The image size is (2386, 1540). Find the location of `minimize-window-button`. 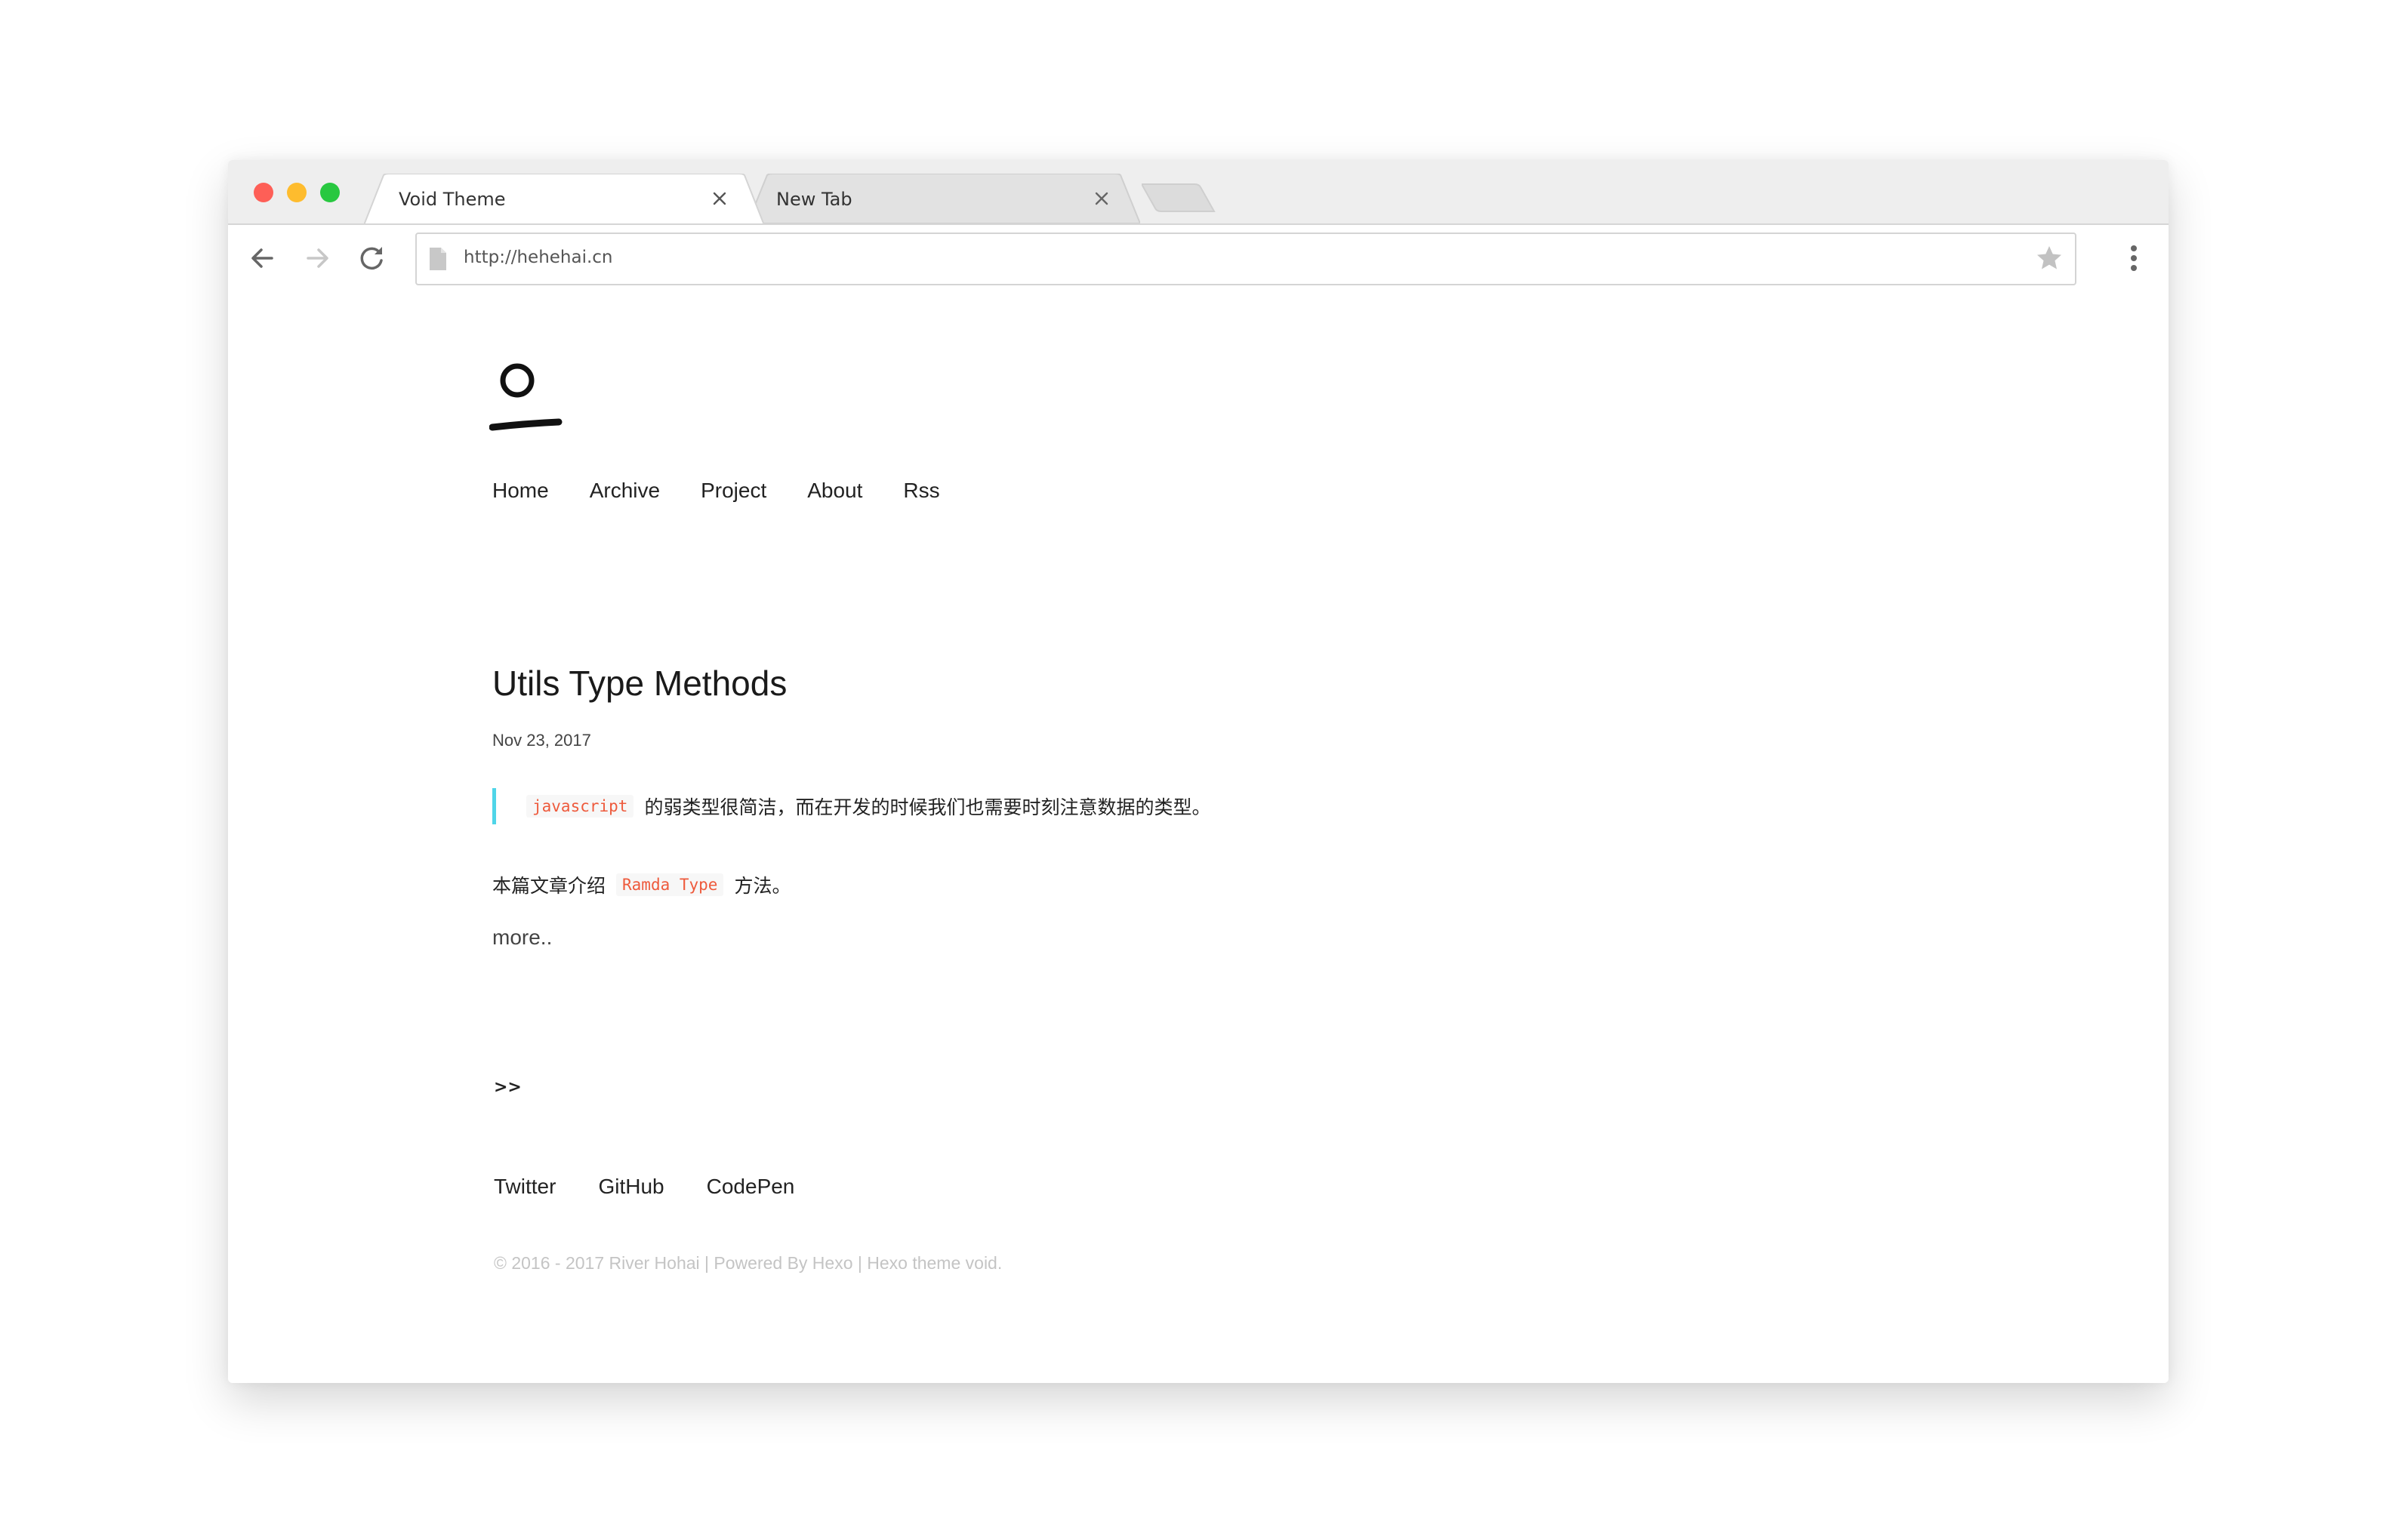

minimize-window-button is located at coordinates (297, 192).